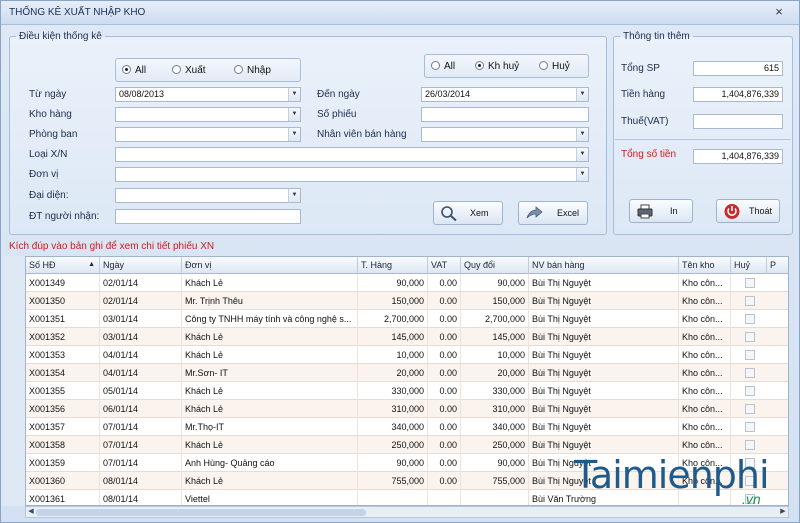  Describe the element at coordinates (393, 319) in the screenshot. I see `cell-goods: 2,700,000` at that location.